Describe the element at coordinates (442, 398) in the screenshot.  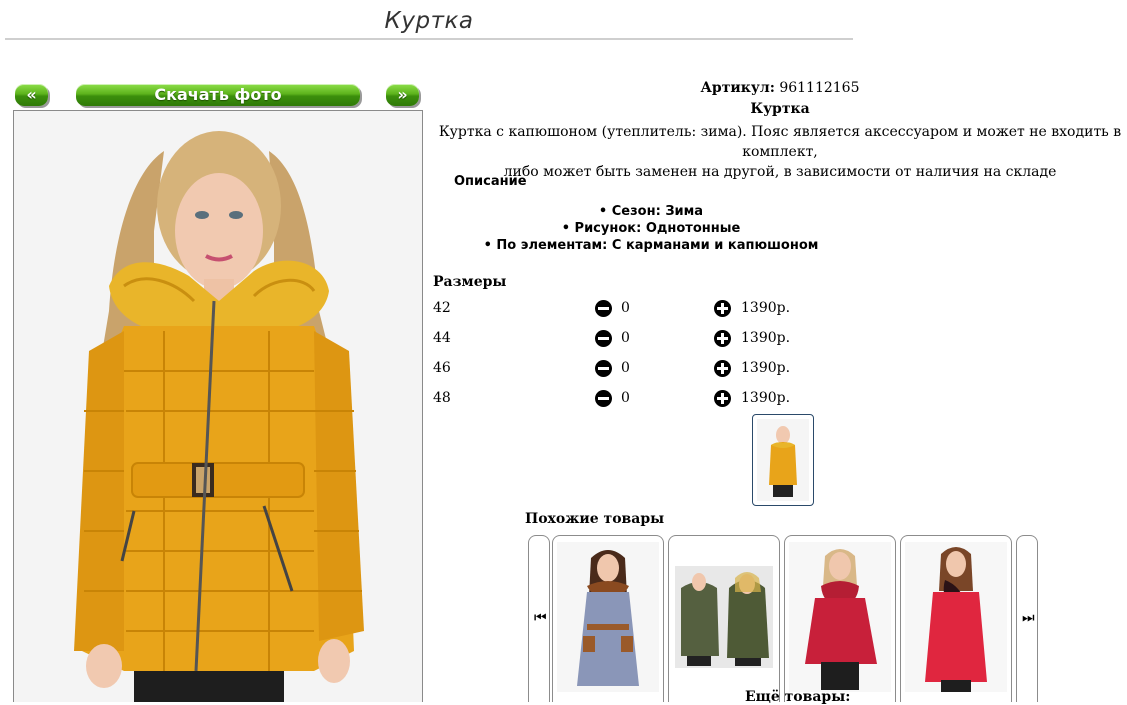
I see `size-value: 48` at that location.